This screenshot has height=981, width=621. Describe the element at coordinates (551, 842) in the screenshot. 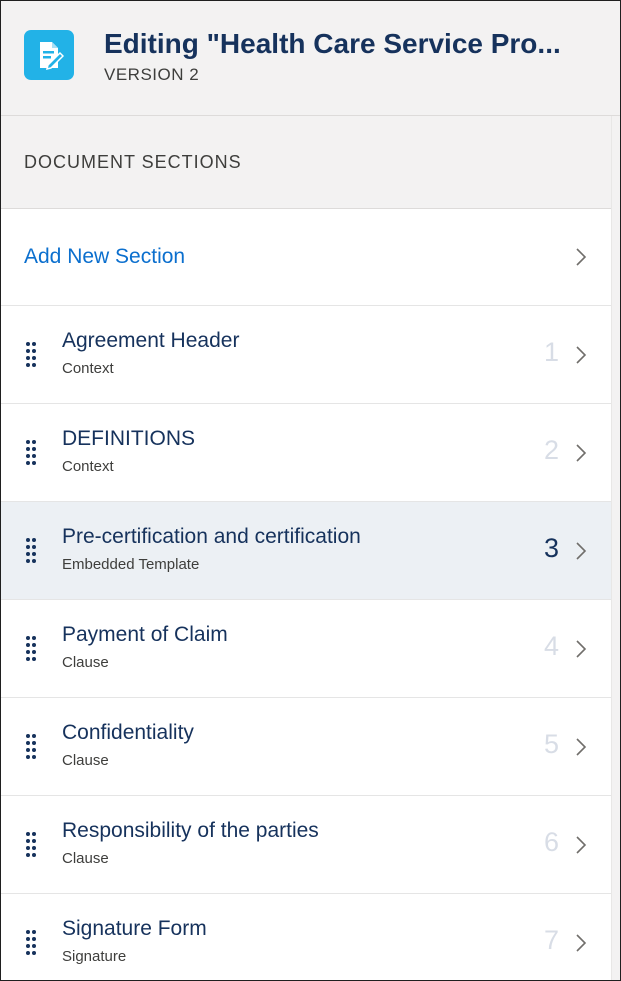

I see `section-number: 6` at that location.